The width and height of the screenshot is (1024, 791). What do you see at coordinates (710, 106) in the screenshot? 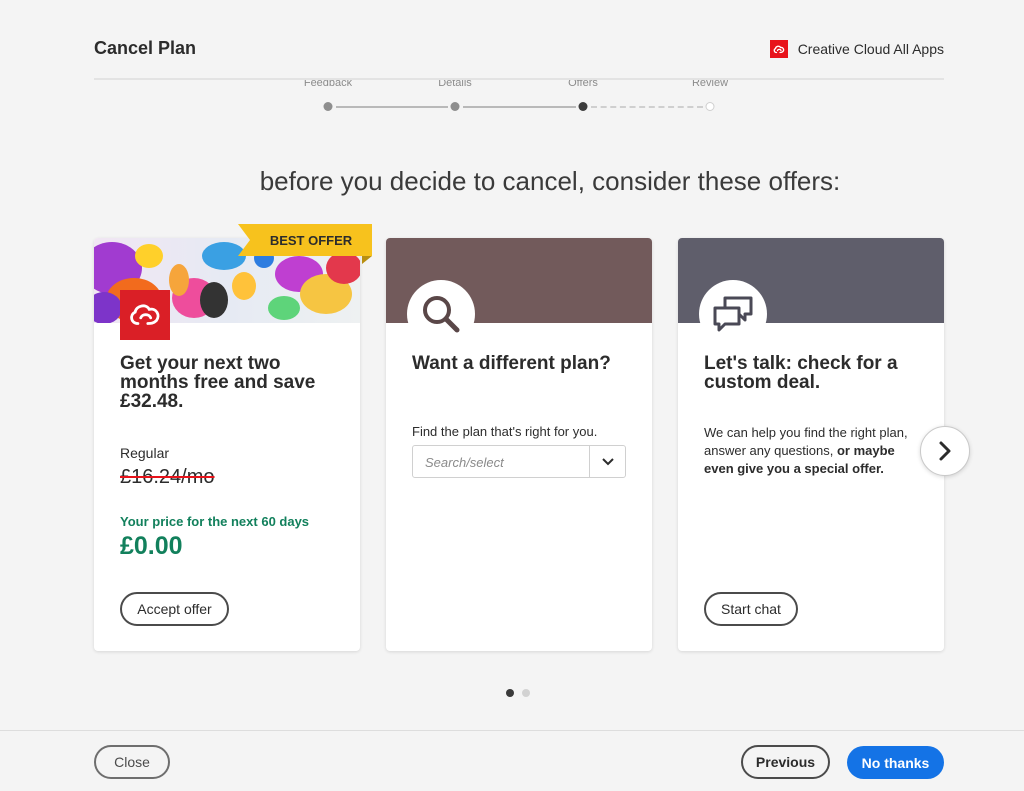
I see `step-dot-review` at bounding box center [710, 106].